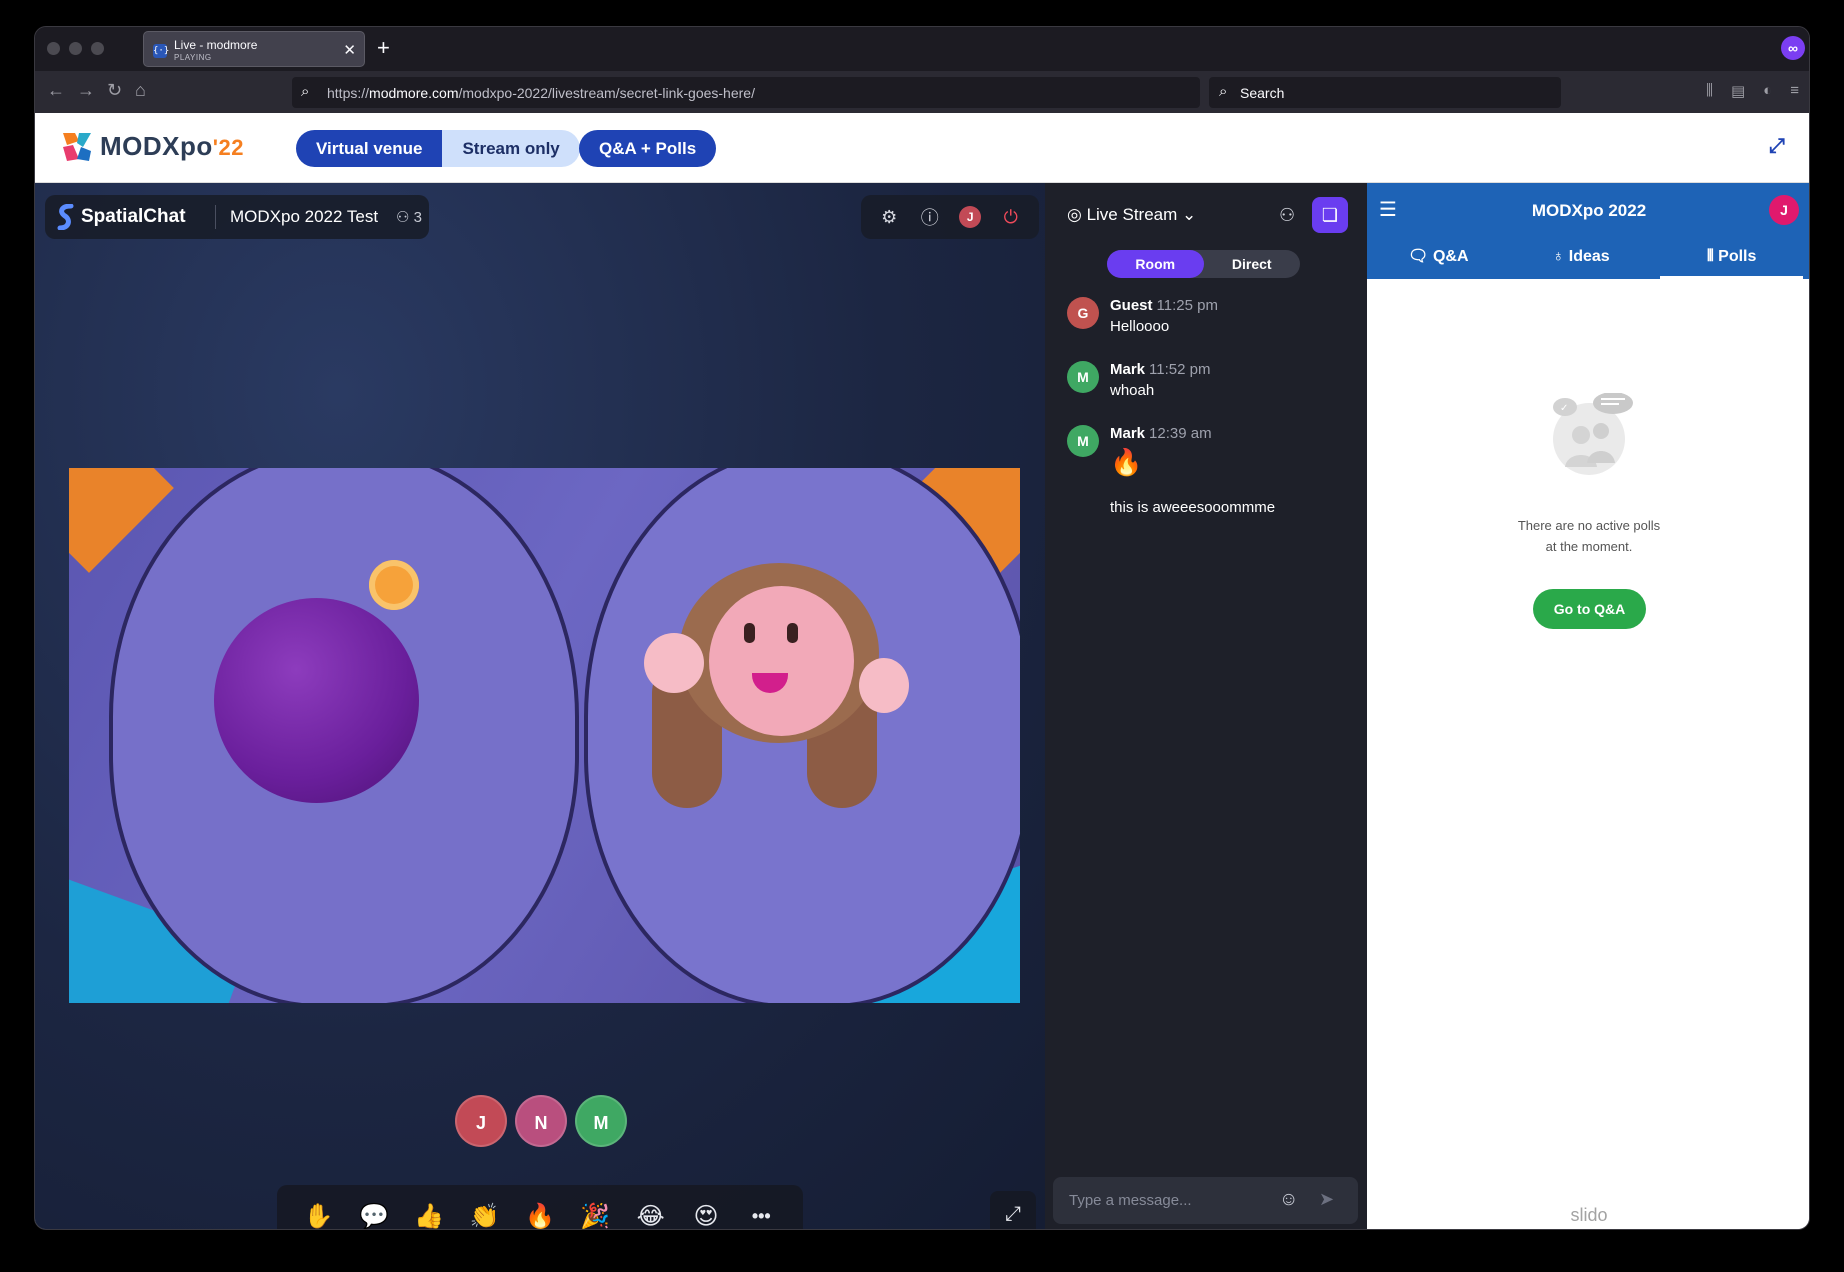 This screenshot has width=1844, height=1272. What do you see at coordinates (1589, 210) in the screenshot?
I see `event-title: MODXpo 2022` at bounding box center [1589, 210].